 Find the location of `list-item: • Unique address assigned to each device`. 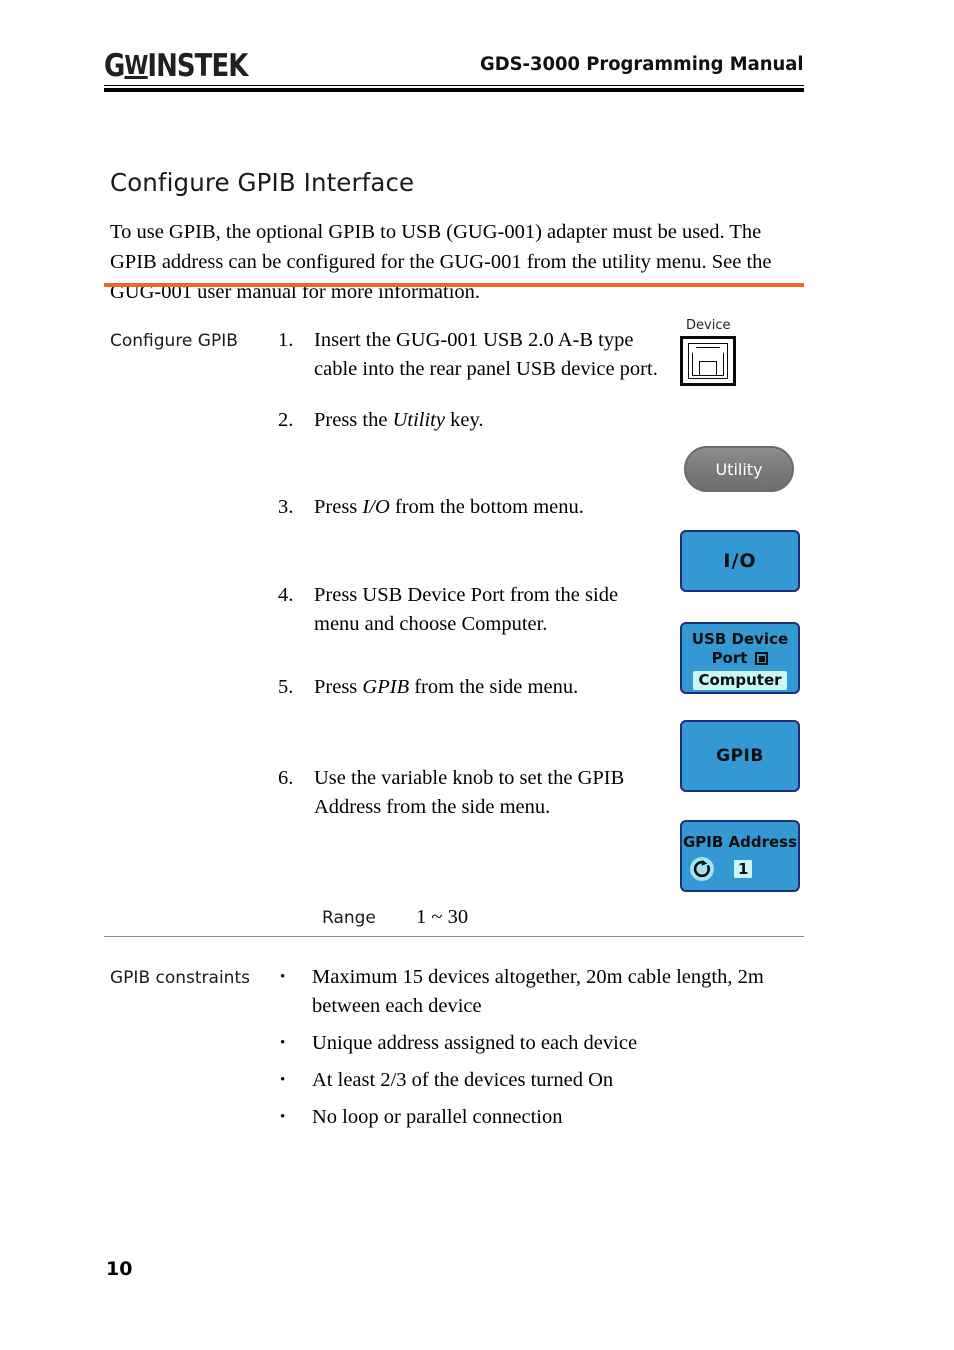

list-item: • Unique address assigned to each device is located at coordinates (530, 1043).